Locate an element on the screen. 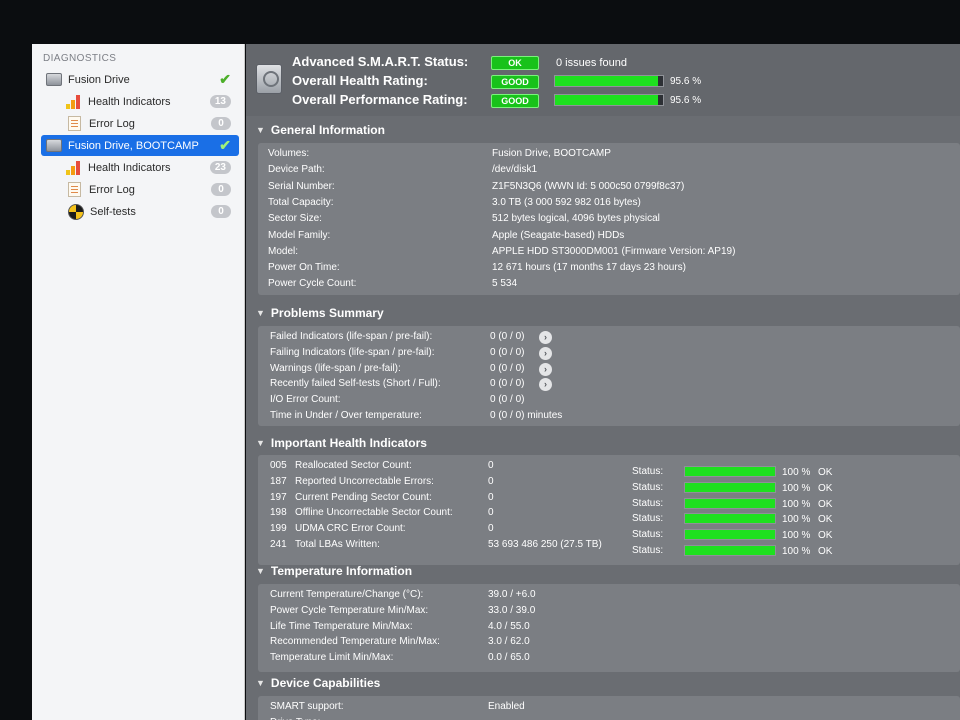 The height and width of the screenshot is (720, 960). count-badge: 23 is located at coordinates (220, 167).